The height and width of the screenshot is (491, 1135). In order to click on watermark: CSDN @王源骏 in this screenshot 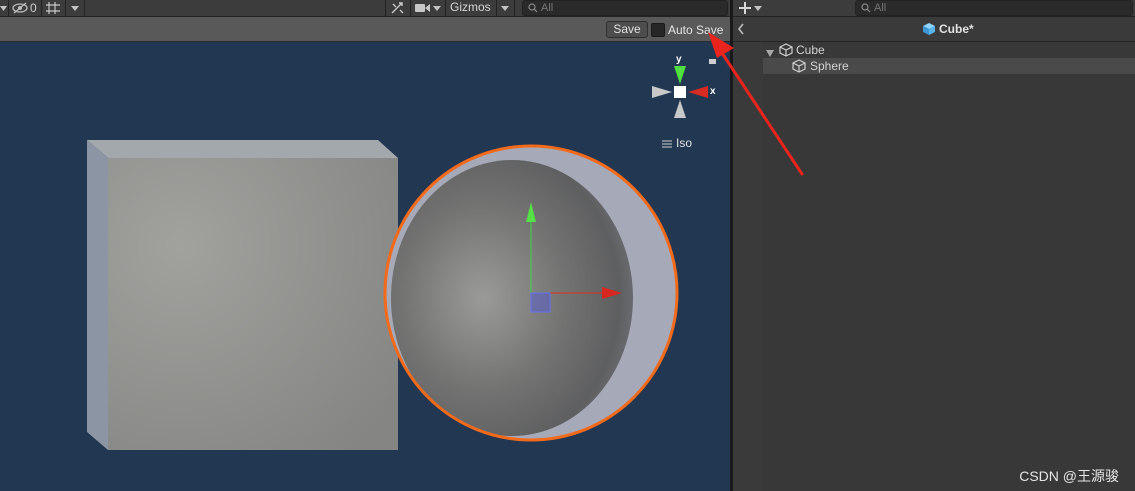, I will do `click(1069, 476)`.